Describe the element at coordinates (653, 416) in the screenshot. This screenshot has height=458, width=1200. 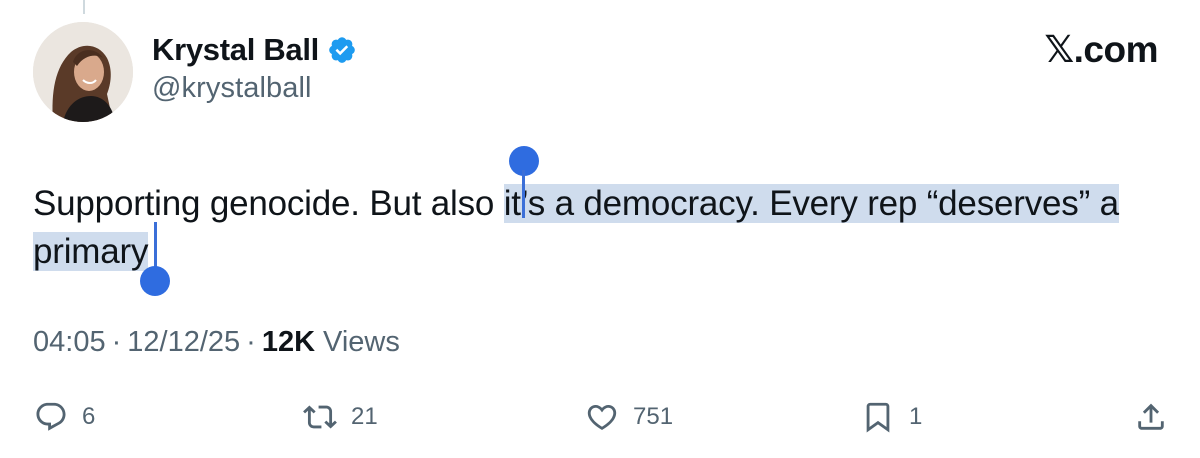
I see `like-count: 751` at that location.